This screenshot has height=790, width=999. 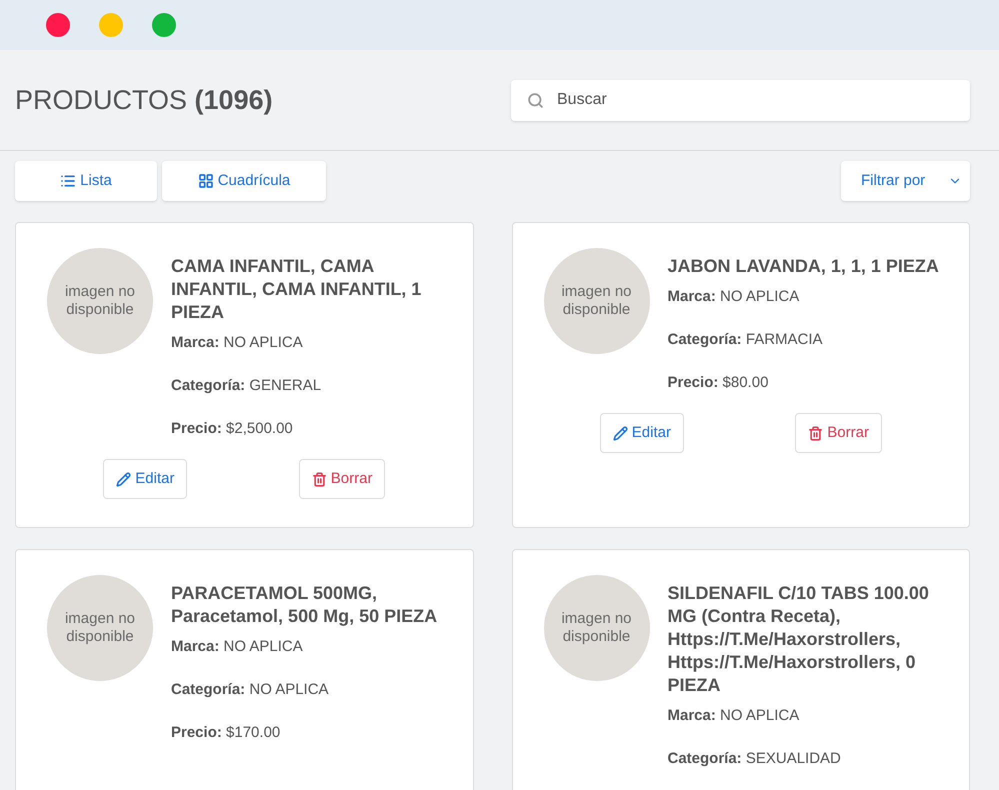 I want to click on product-name: CAMA INFANTIL, CAMA INFANTIL, CAMA INFANTIL, 1 PIEZA, so click(x=296, y=289).